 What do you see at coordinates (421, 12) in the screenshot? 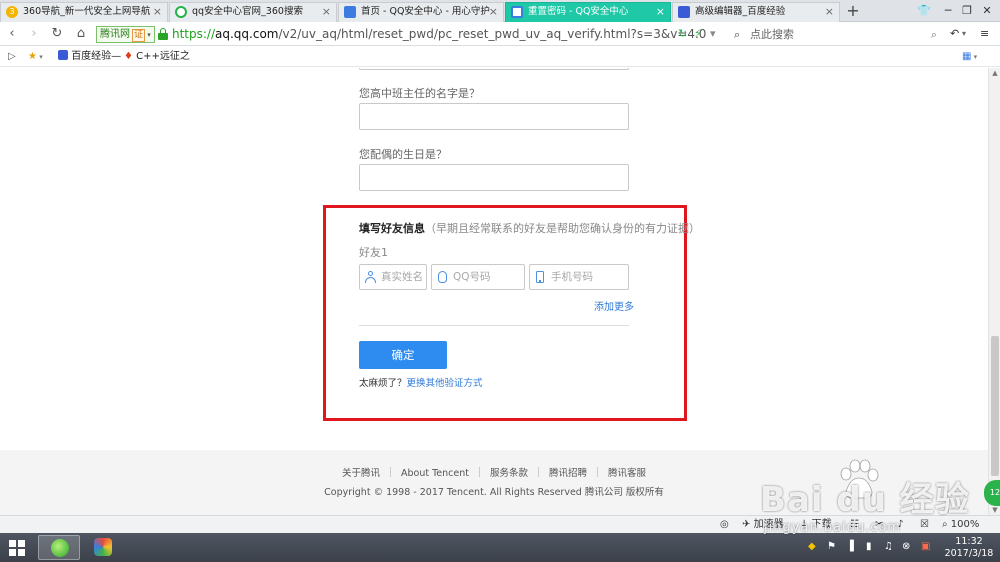
I see `tab-qq-security-home: 首页 - QQ安全中心 - 用心守护 ×` at bounding box center [421, 12].